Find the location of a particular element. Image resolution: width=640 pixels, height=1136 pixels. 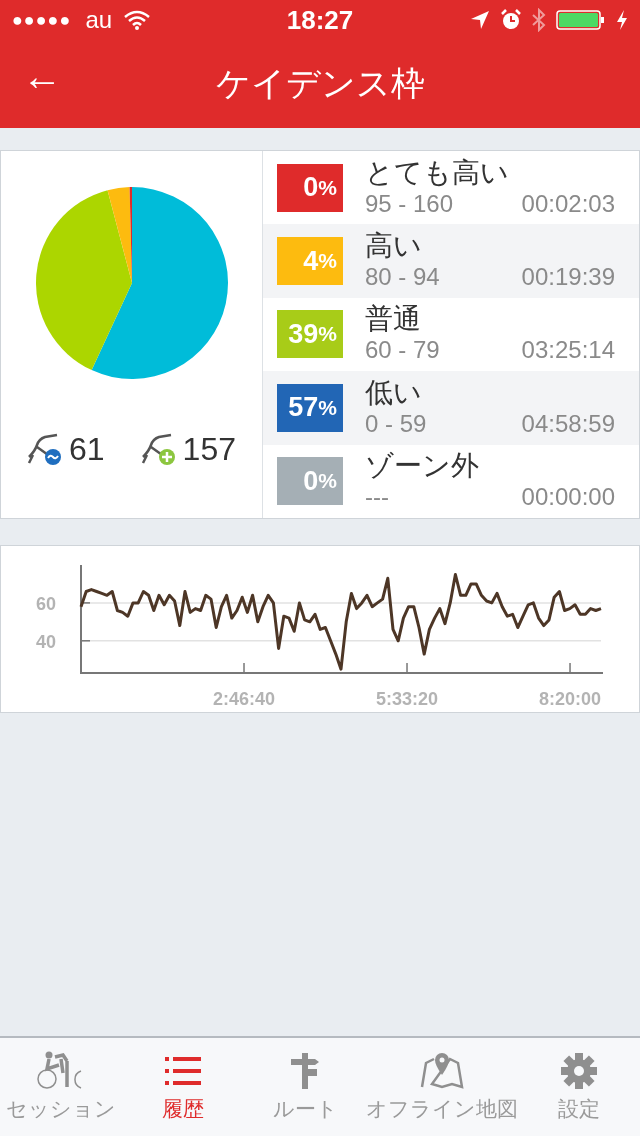

charging-bolt-icon is located at coordinates (622, 20).